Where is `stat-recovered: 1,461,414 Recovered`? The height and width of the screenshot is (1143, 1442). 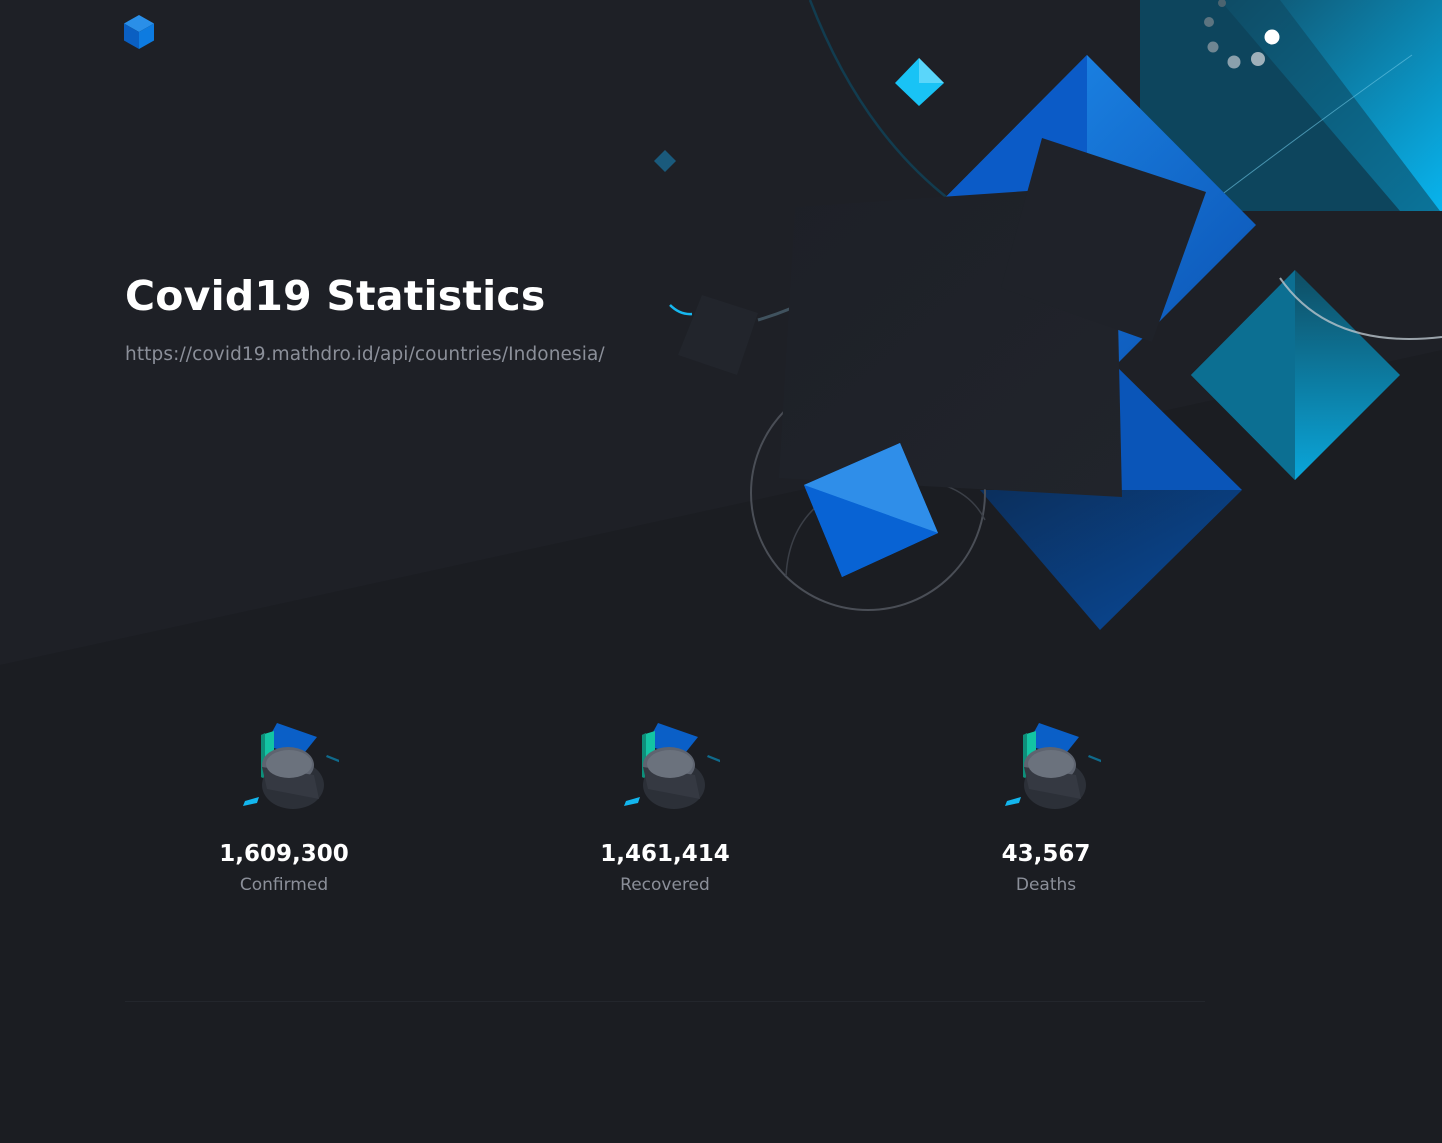 stat-recovered: 1,461,414 Recovered is located at coordinates (665, 805).